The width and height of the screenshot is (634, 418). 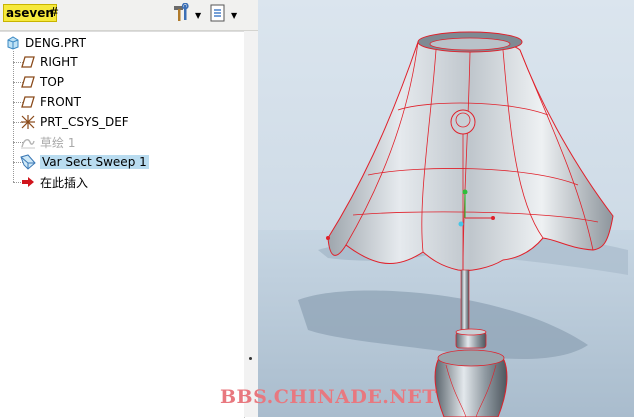 I want to click on tree-item-csys: PRT_CSYS_DEF, so click(x=74, y=122).